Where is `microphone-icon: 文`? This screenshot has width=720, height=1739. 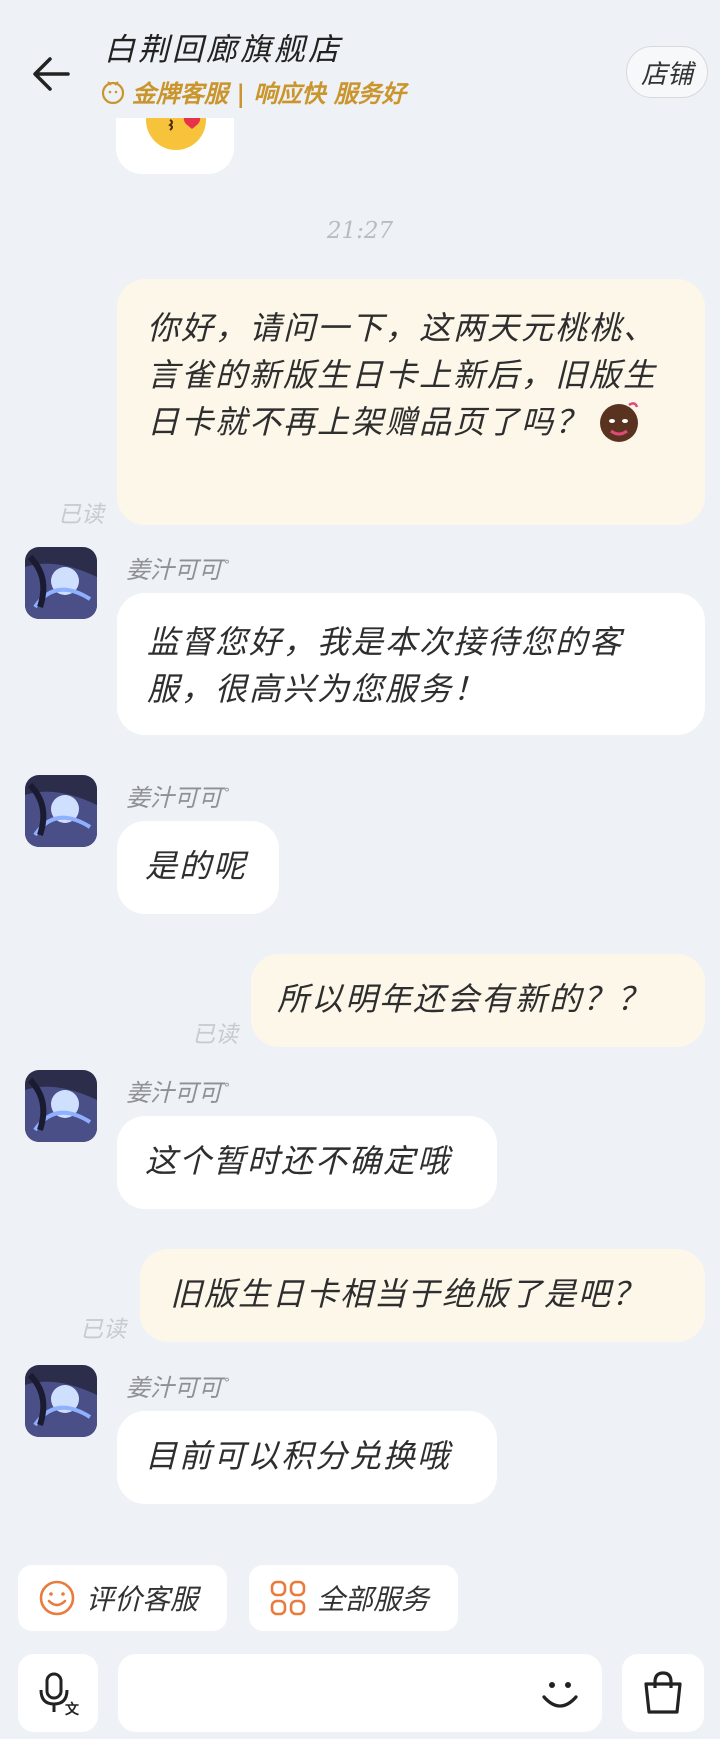
microphone-icon: 文 is located at coordinates (59, 1694).